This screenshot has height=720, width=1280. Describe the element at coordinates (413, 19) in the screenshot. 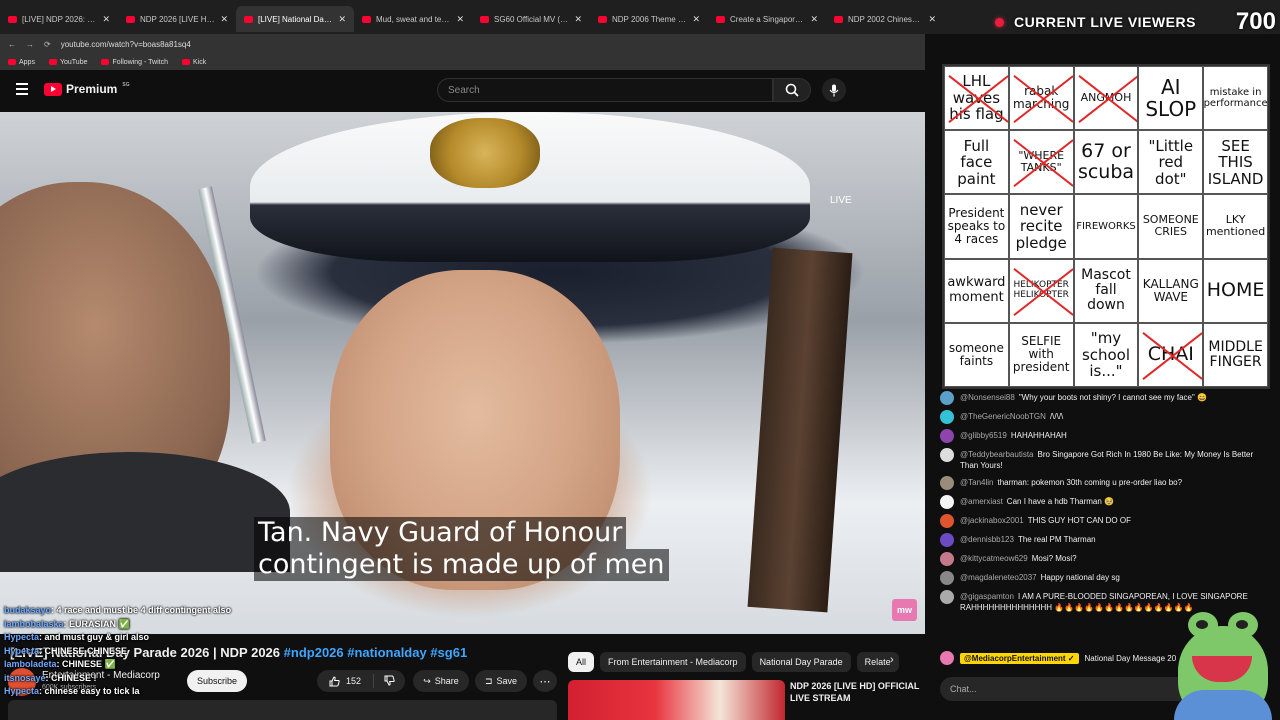

I see `browser-tab: Mud, sweat and tears: Reality o ✕` at that location.